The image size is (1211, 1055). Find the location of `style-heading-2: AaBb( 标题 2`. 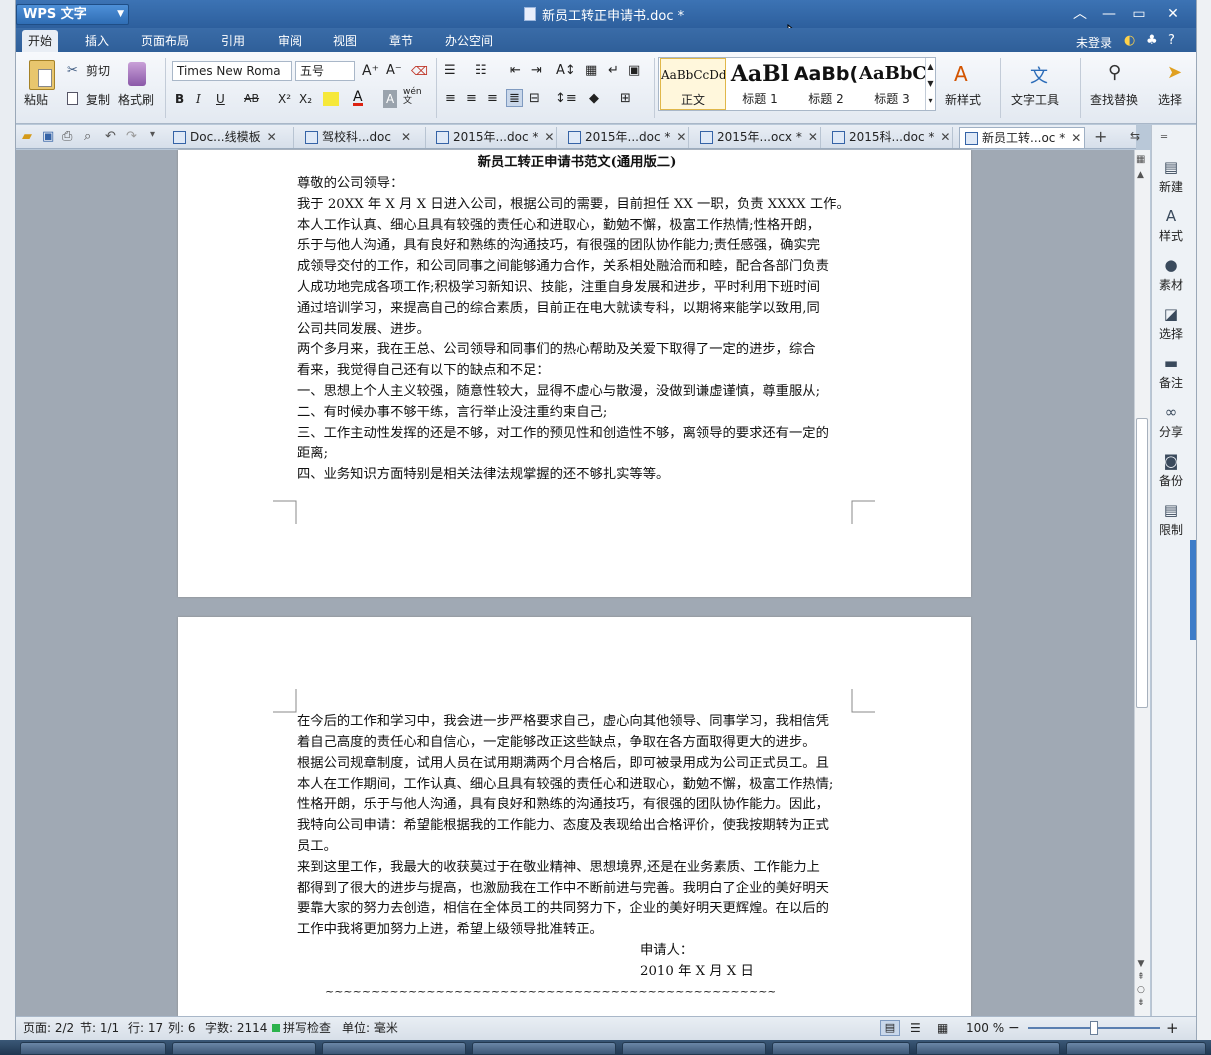

style-heading-2: AaBb( 标题 2 is located at coordinates (826, 84).